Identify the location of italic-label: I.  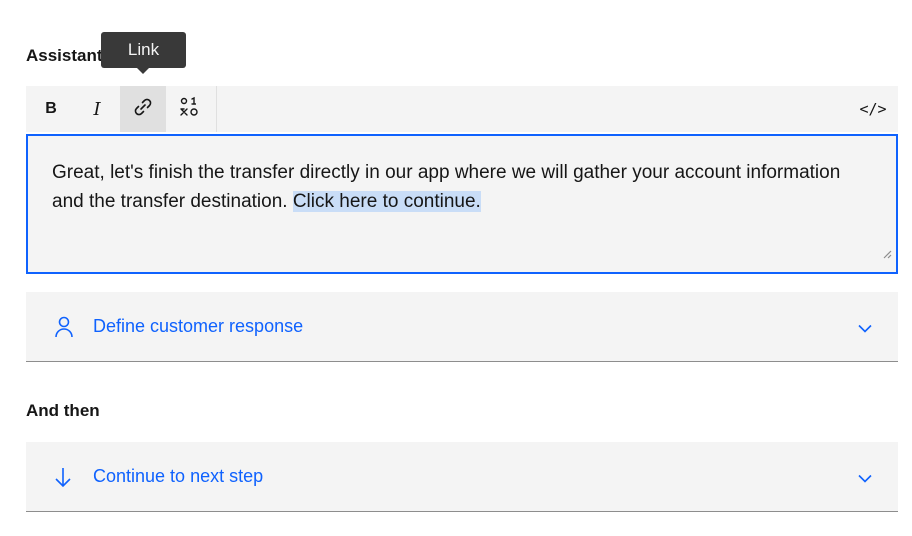
(97, 109).